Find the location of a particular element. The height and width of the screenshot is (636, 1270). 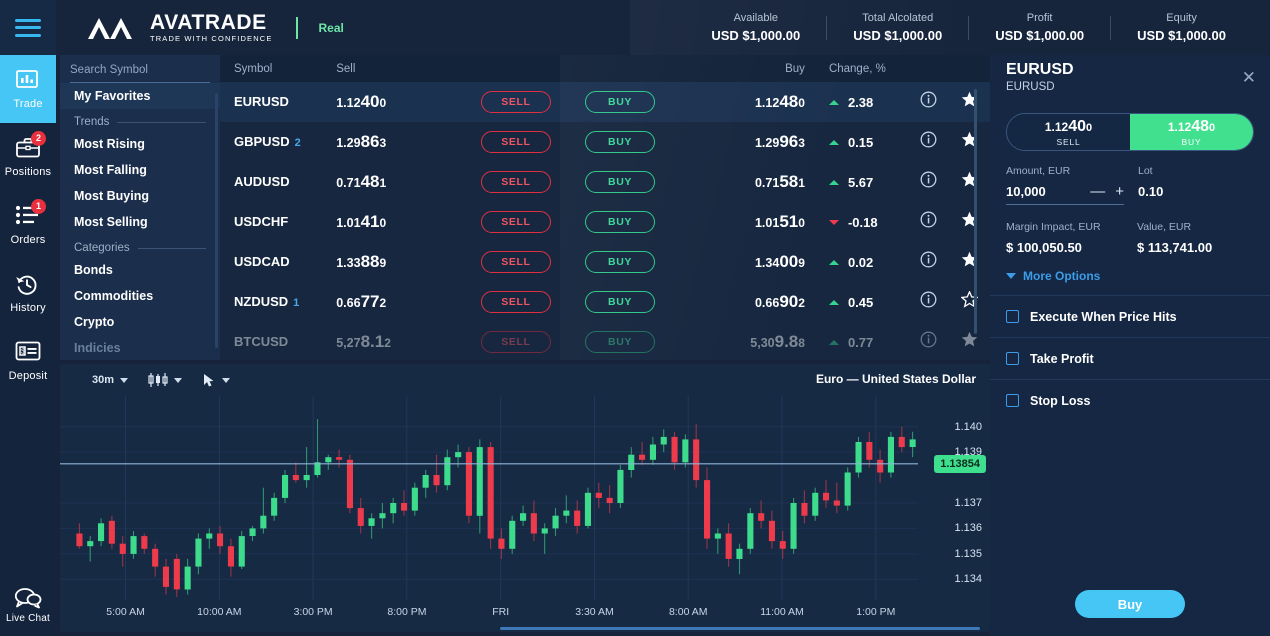

change-value: 0.45 is located at coordinates (860, 302).